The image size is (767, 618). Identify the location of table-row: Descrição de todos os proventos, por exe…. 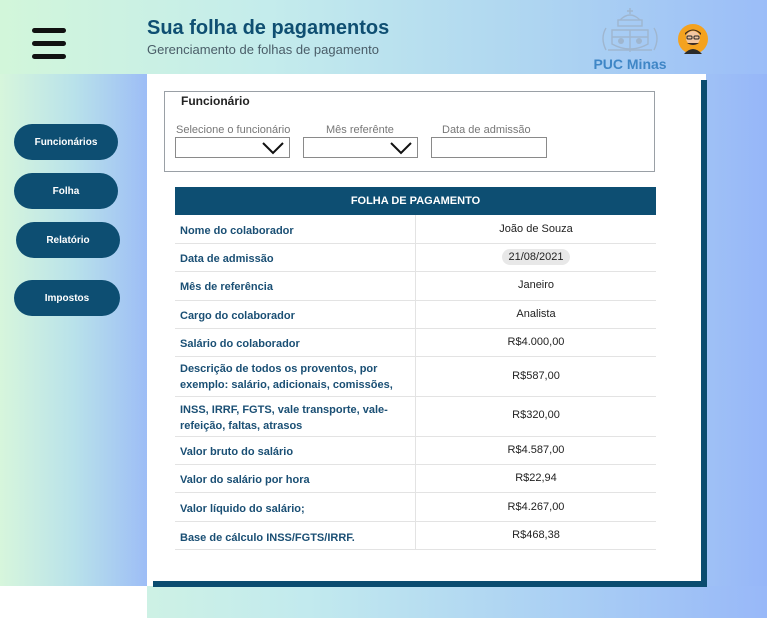
(415, 377).